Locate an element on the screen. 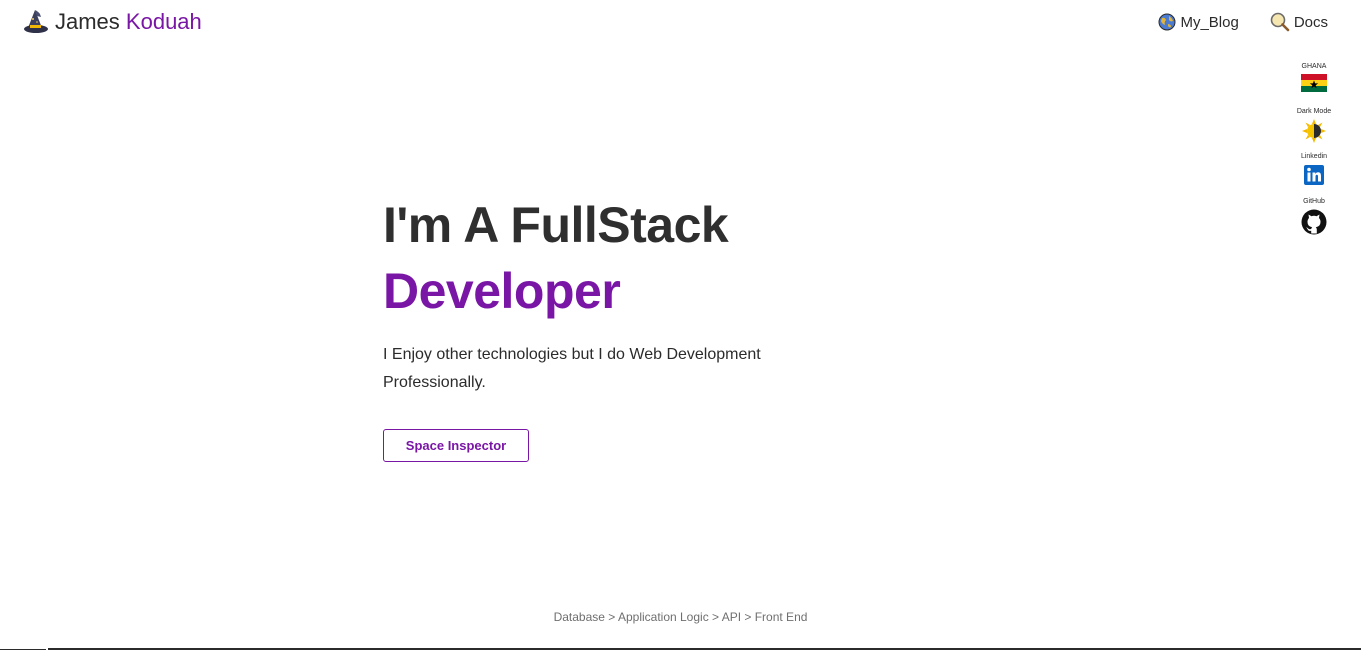 This screenshot has width=1361, height=650. social-label-github: GitHub is located at coordinates (1314, 201).